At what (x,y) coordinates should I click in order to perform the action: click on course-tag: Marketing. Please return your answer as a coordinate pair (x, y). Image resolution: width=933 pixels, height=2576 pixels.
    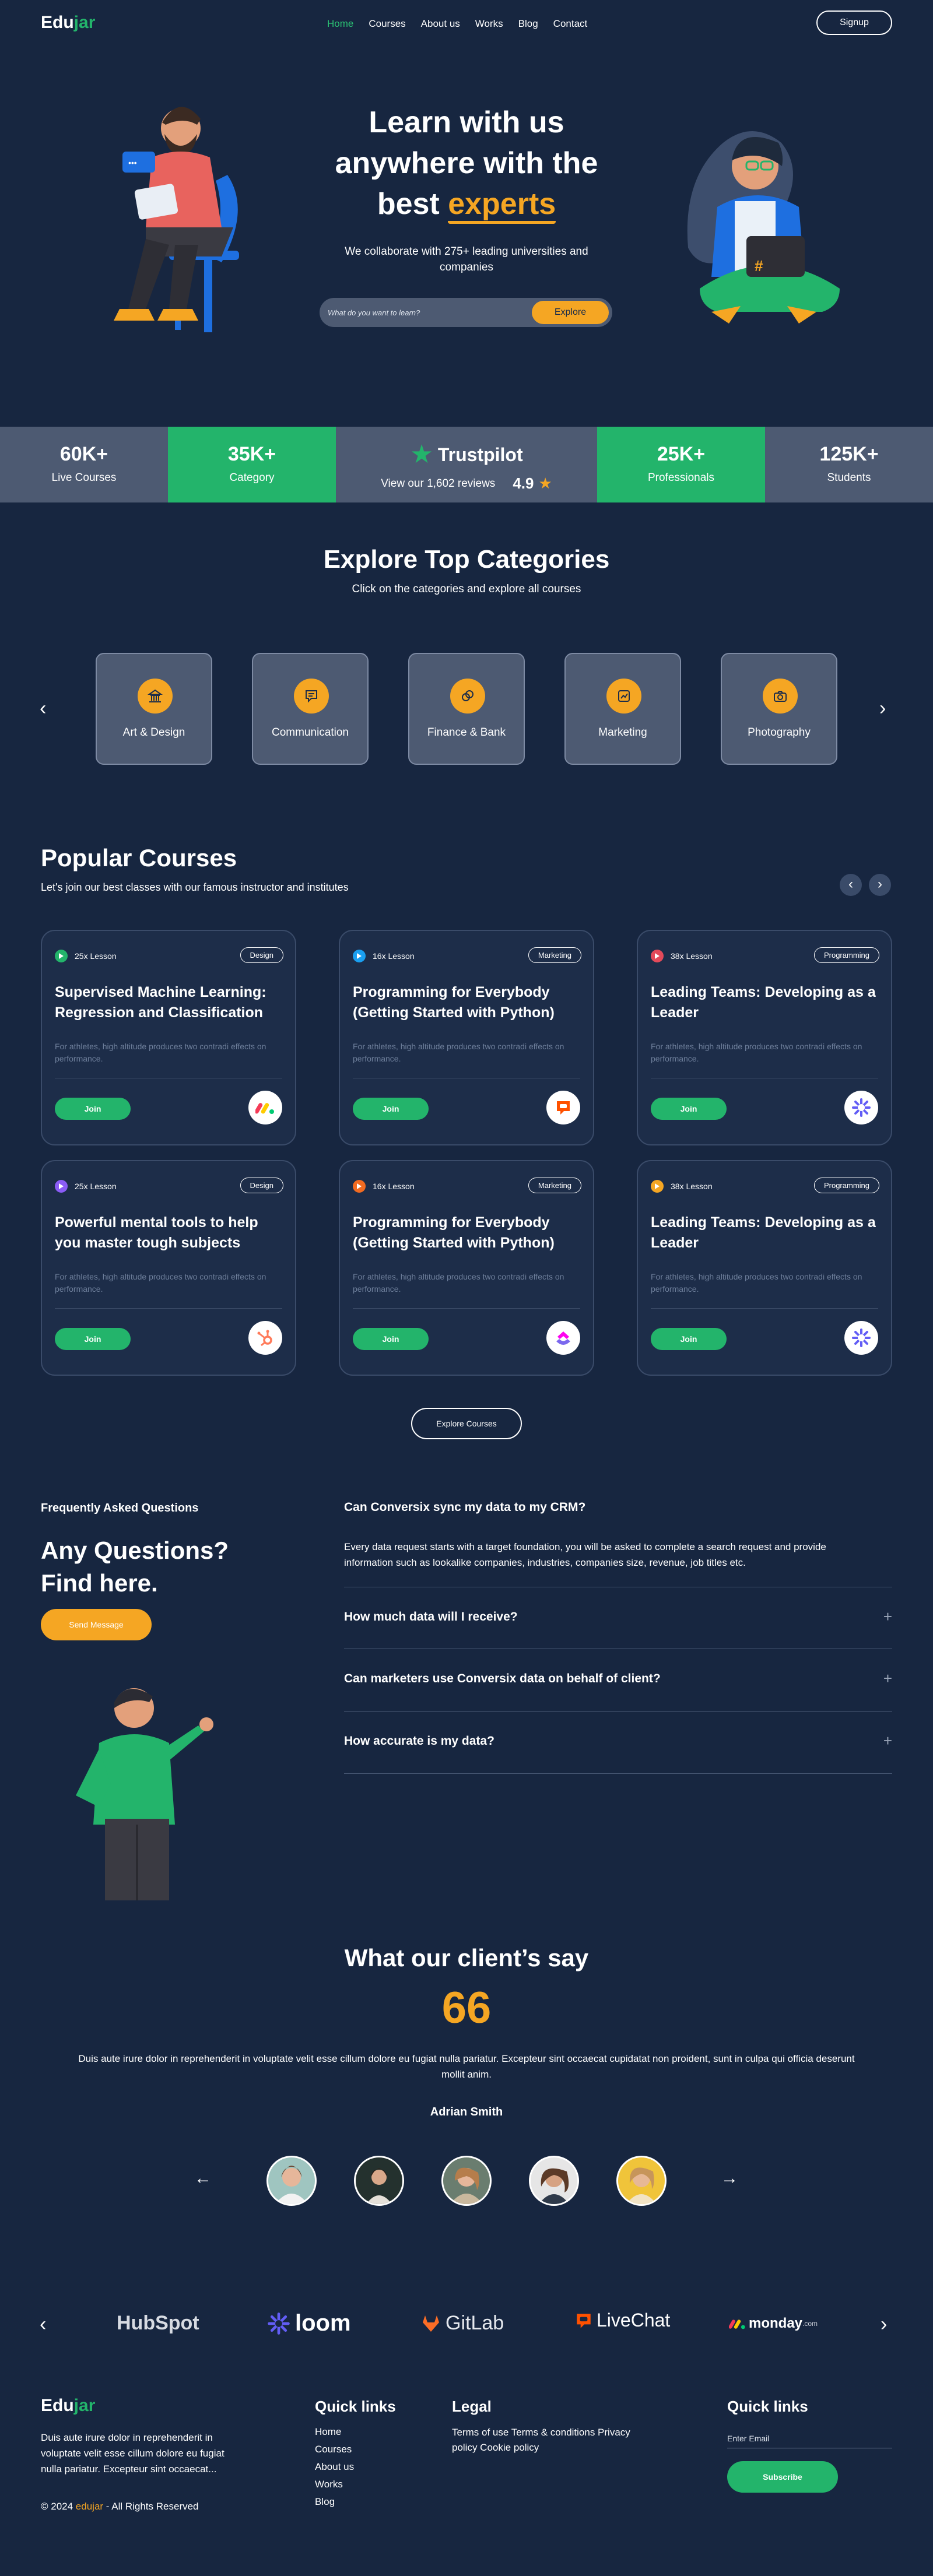
    Looking at the image, I should click on (554, 1185).